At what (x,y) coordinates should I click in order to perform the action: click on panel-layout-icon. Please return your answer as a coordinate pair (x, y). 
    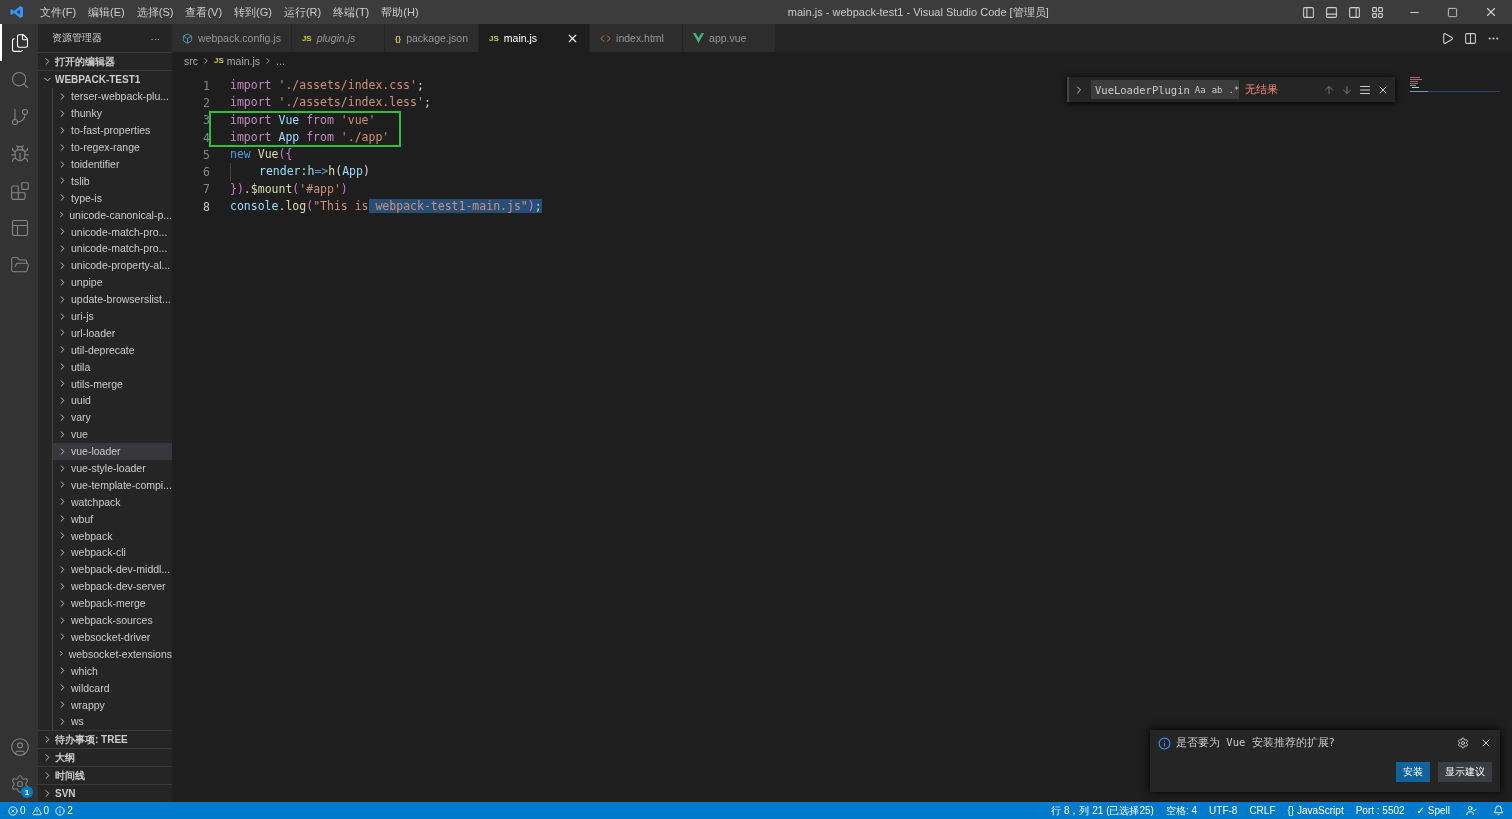
    Looking at the image, I should click on (1331, 12).